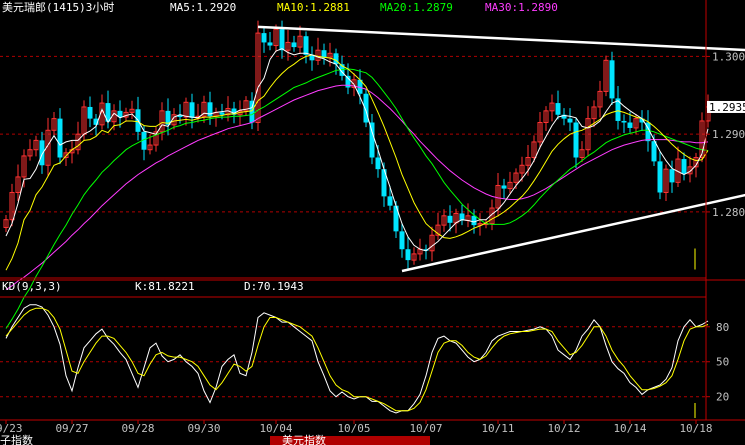 The width and height of the screenshot is (745, 445). I want to click on x-tick-label: 09/27, so click(71, 428).